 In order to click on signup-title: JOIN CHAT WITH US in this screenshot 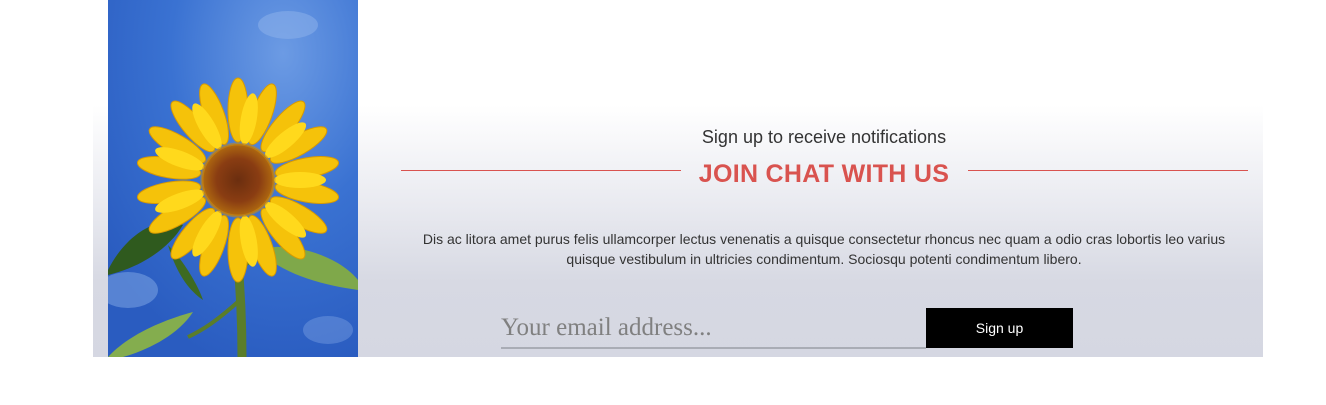, I will do `click(824, 174)`.